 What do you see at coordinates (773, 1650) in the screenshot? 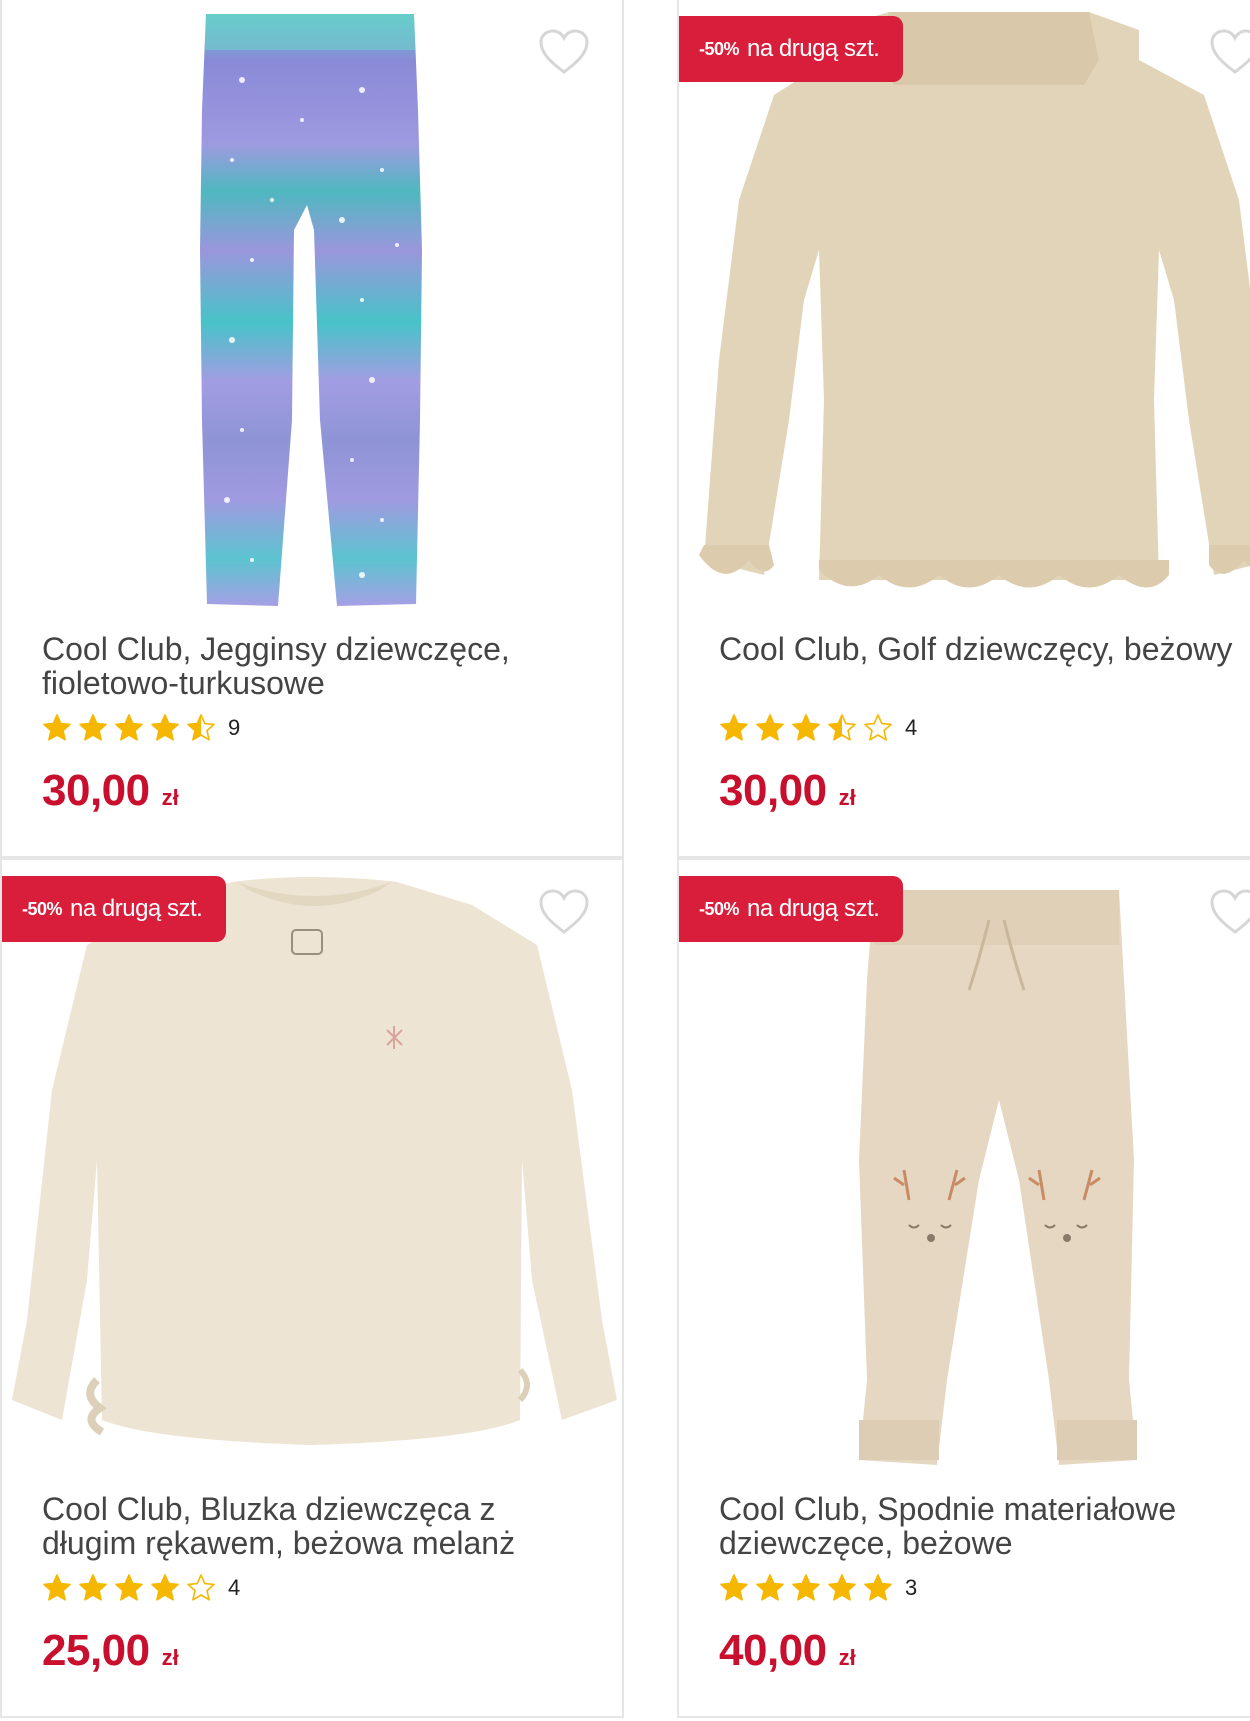
I see `price-amount: 40,00` at bounding box center [773, 1650].